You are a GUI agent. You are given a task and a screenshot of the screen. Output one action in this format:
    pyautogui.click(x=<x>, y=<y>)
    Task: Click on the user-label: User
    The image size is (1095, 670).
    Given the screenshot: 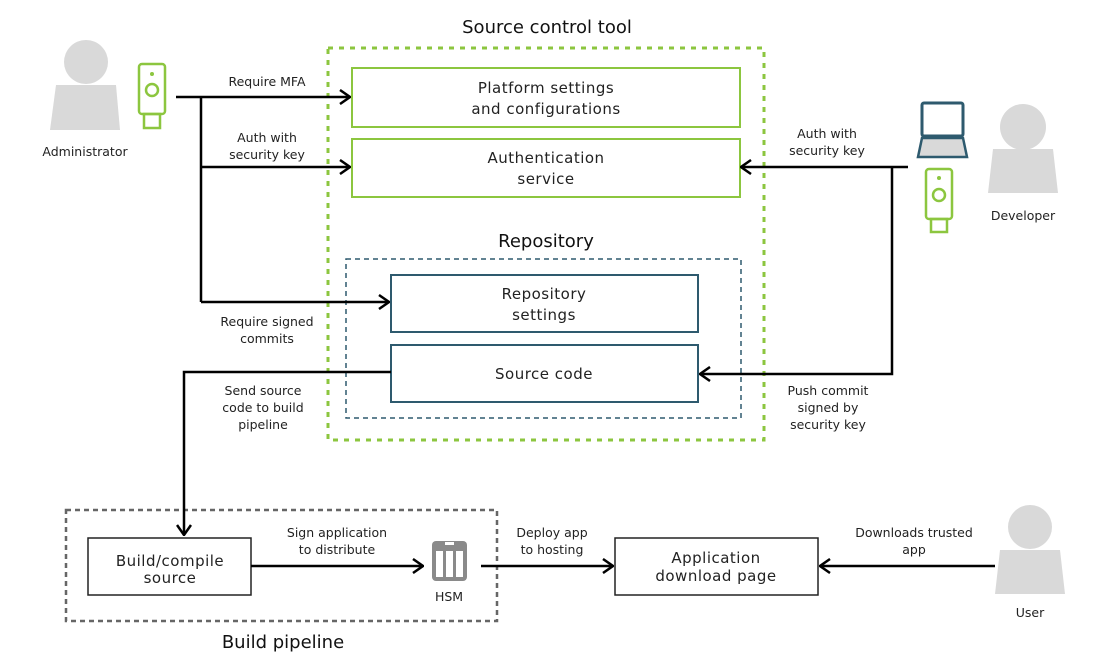 What is the action you would take?
    pyautogui.click(x=1030, y=612)
    